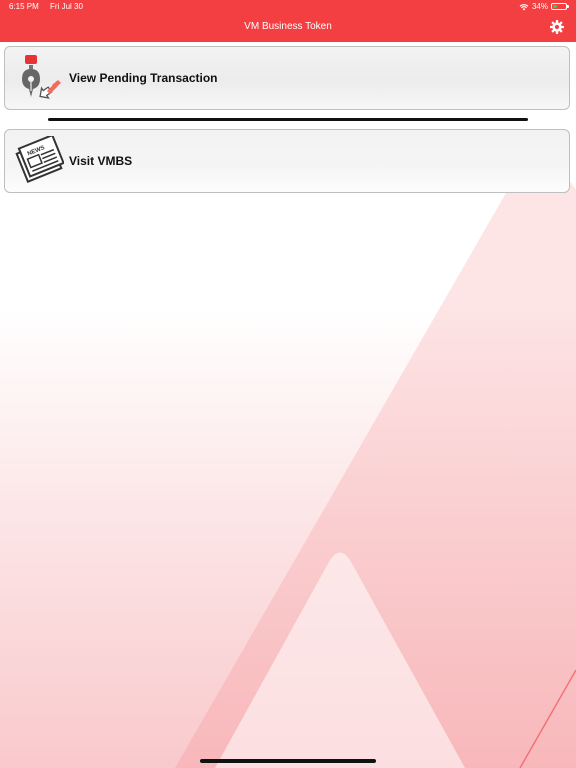 The image size is (576, 768). What do you see at coordinates (524, 6) in the screenshot?
I see `wifi-icon` at bounding box center [524, 6].